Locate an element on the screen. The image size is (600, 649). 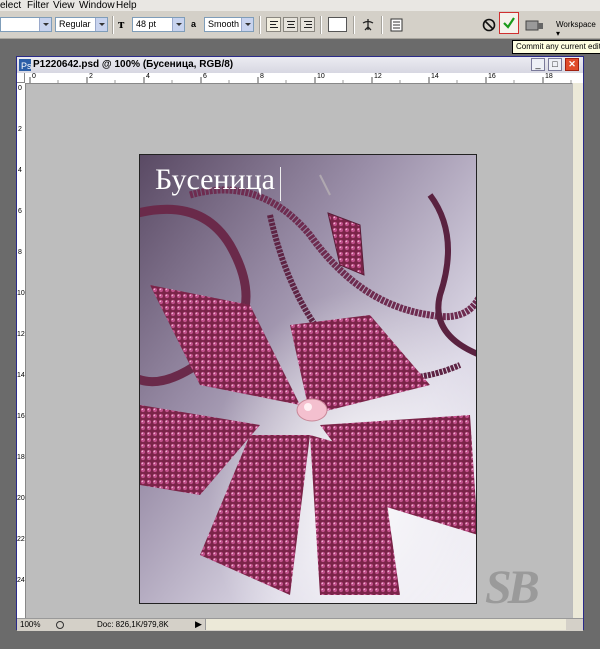
svg-text: Ps is located at coordinates (26, 66).